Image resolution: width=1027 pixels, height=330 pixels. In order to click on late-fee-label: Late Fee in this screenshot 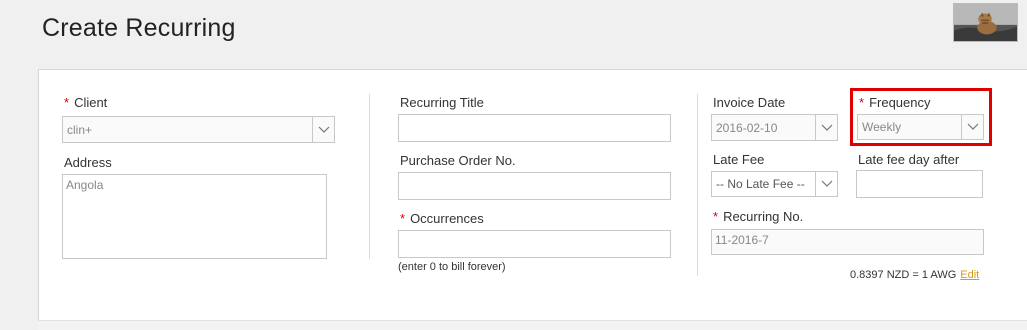, I will do `click(739, 159)`.